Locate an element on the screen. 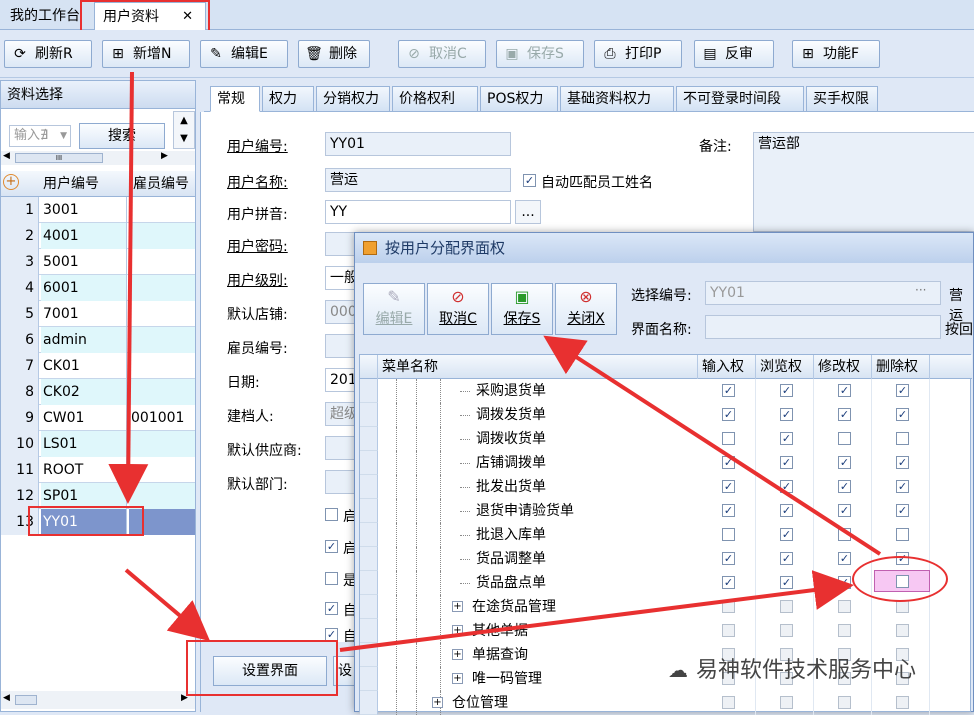 The image size is (974, 715). column-header-menu-name: 菜单名称 is located at coordinates (538, 367).